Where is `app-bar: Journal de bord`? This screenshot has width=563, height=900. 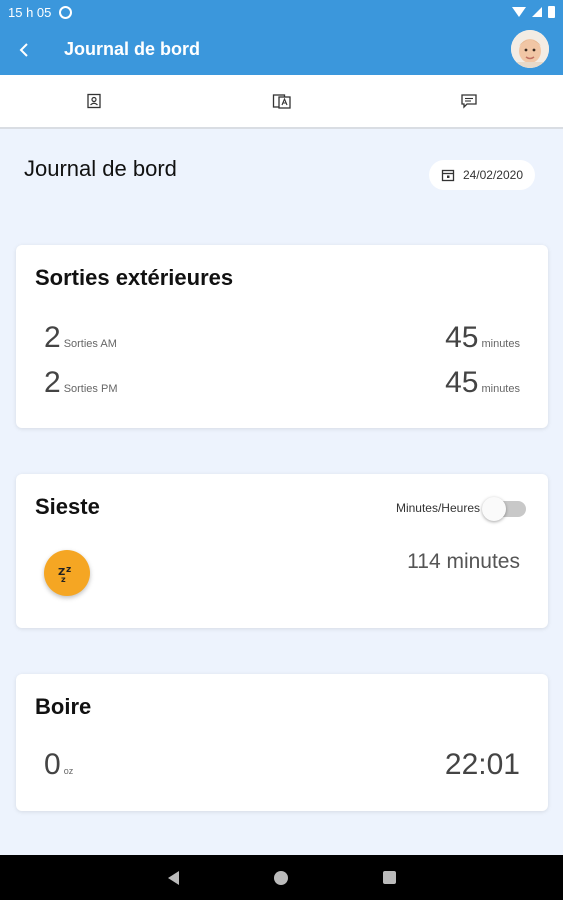 app-bar: Journal de bord is located at coordinates (281, 49).